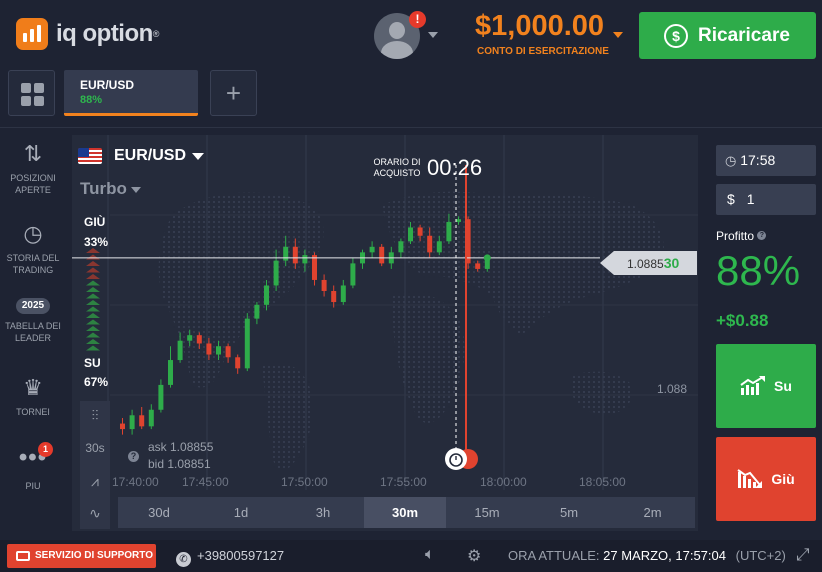  I want to click on trophy-icon: ♛, so click(33, 387).